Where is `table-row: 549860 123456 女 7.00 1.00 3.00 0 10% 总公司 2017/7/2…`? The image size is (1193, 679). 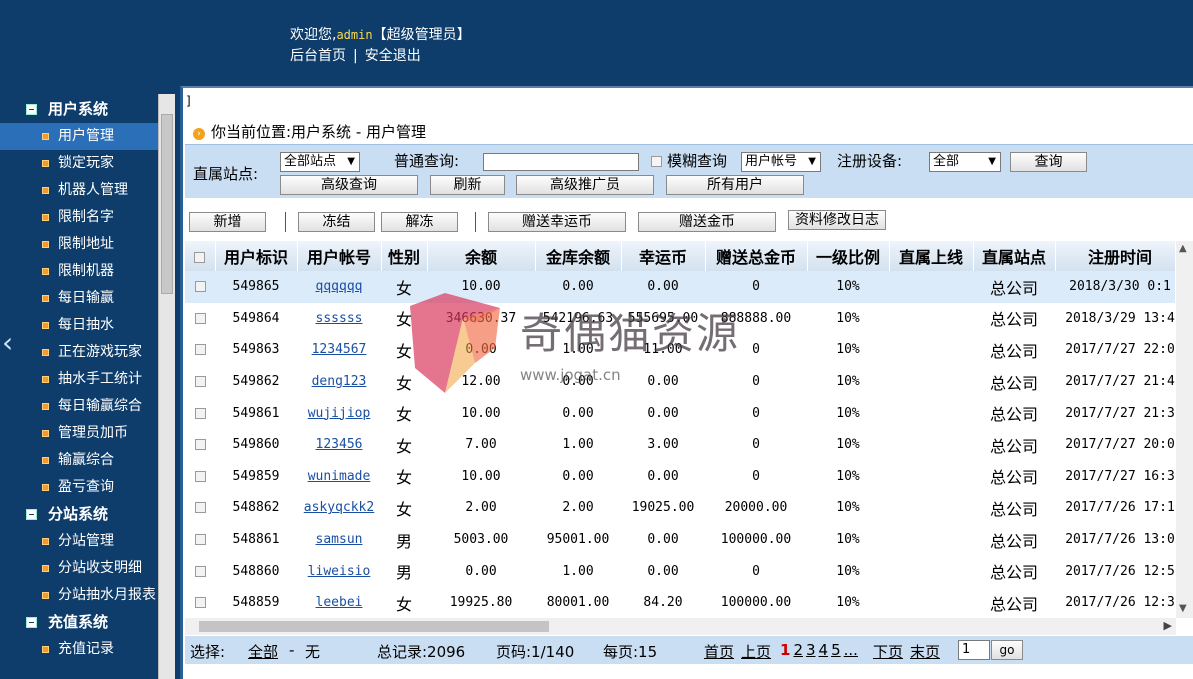
table-row: 549860 123456 女 7.00 1.00 3.00 0 10% 总公司 2017/7/2… is located at coordinates (680, 445).